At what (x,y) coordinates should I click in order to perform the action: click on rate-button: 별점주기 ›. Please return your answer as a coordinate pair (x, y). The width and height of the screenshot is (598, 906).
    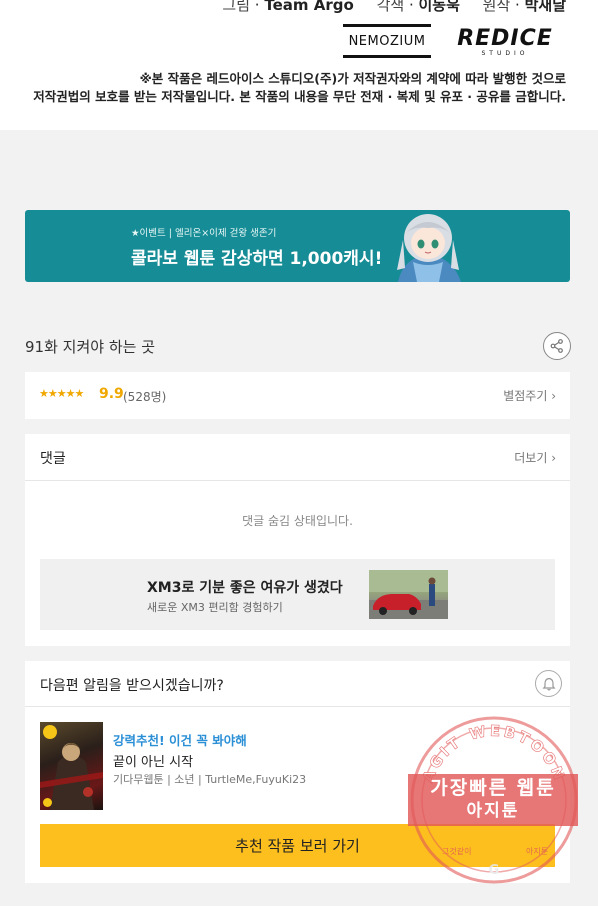
    Looking at the image, I should click on (529, 395).